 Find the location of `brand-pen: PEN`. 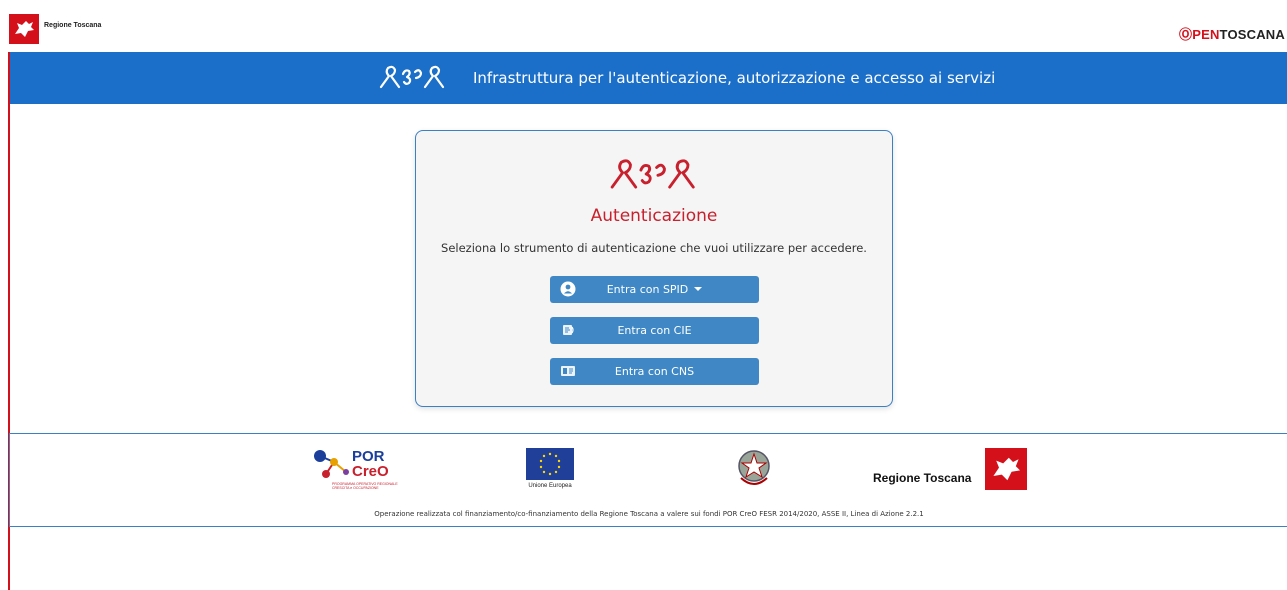

brand-pen: PEN is located at coordinates (1206, 34).